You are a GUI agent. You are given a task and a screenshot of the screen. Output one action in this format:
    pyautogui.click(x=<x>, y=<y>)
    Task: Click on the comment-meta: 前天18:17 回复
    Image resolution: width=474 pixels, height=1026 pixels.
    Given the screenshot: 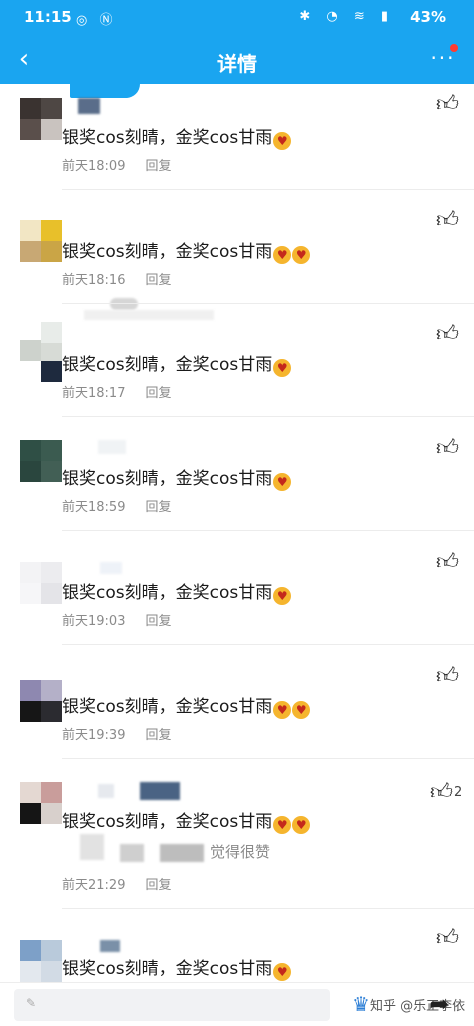 What is the action you would take?
    pyautogui.click(x=116, y=391)
    